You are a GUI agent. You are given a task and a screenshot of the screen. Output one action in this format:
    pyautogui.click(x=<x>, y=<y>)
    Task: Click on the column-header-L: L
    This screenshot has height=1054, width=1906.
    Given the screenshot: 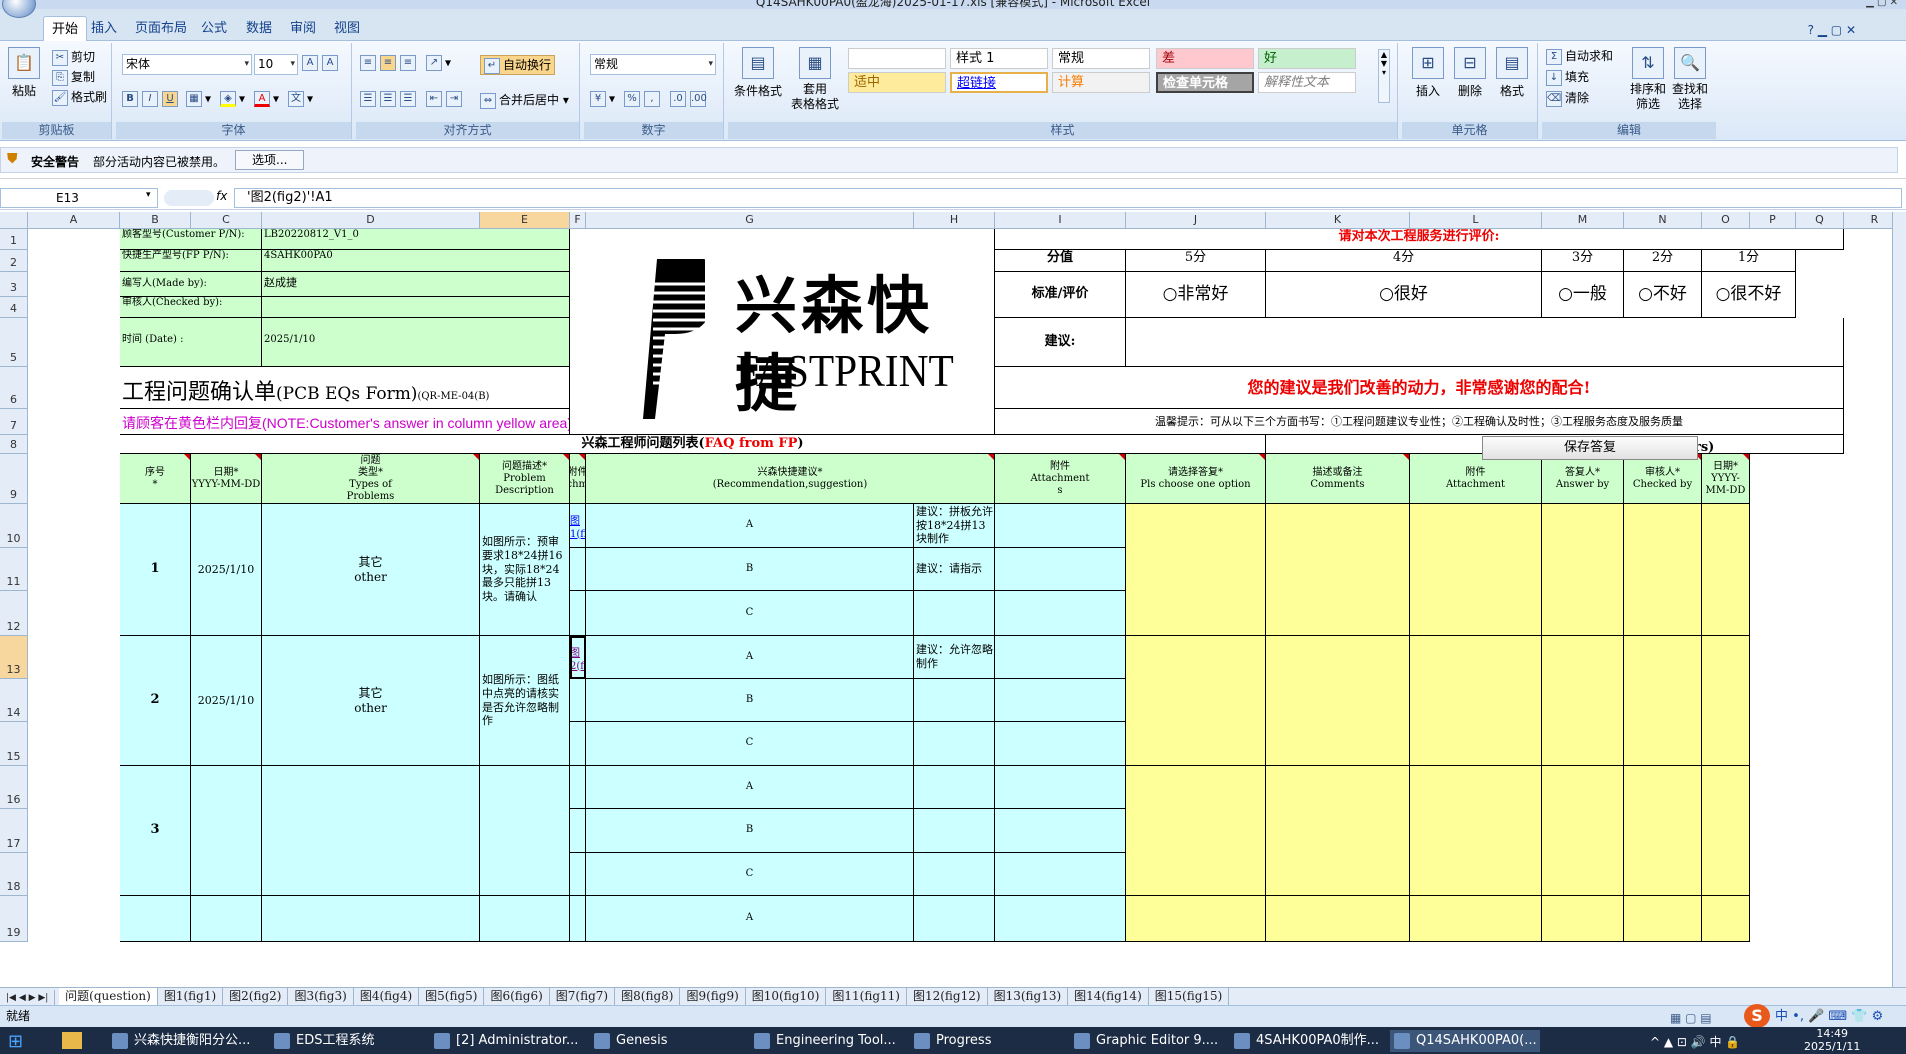 What is the action you would take?
    pyautogui.click(x=1476, y=220)
    